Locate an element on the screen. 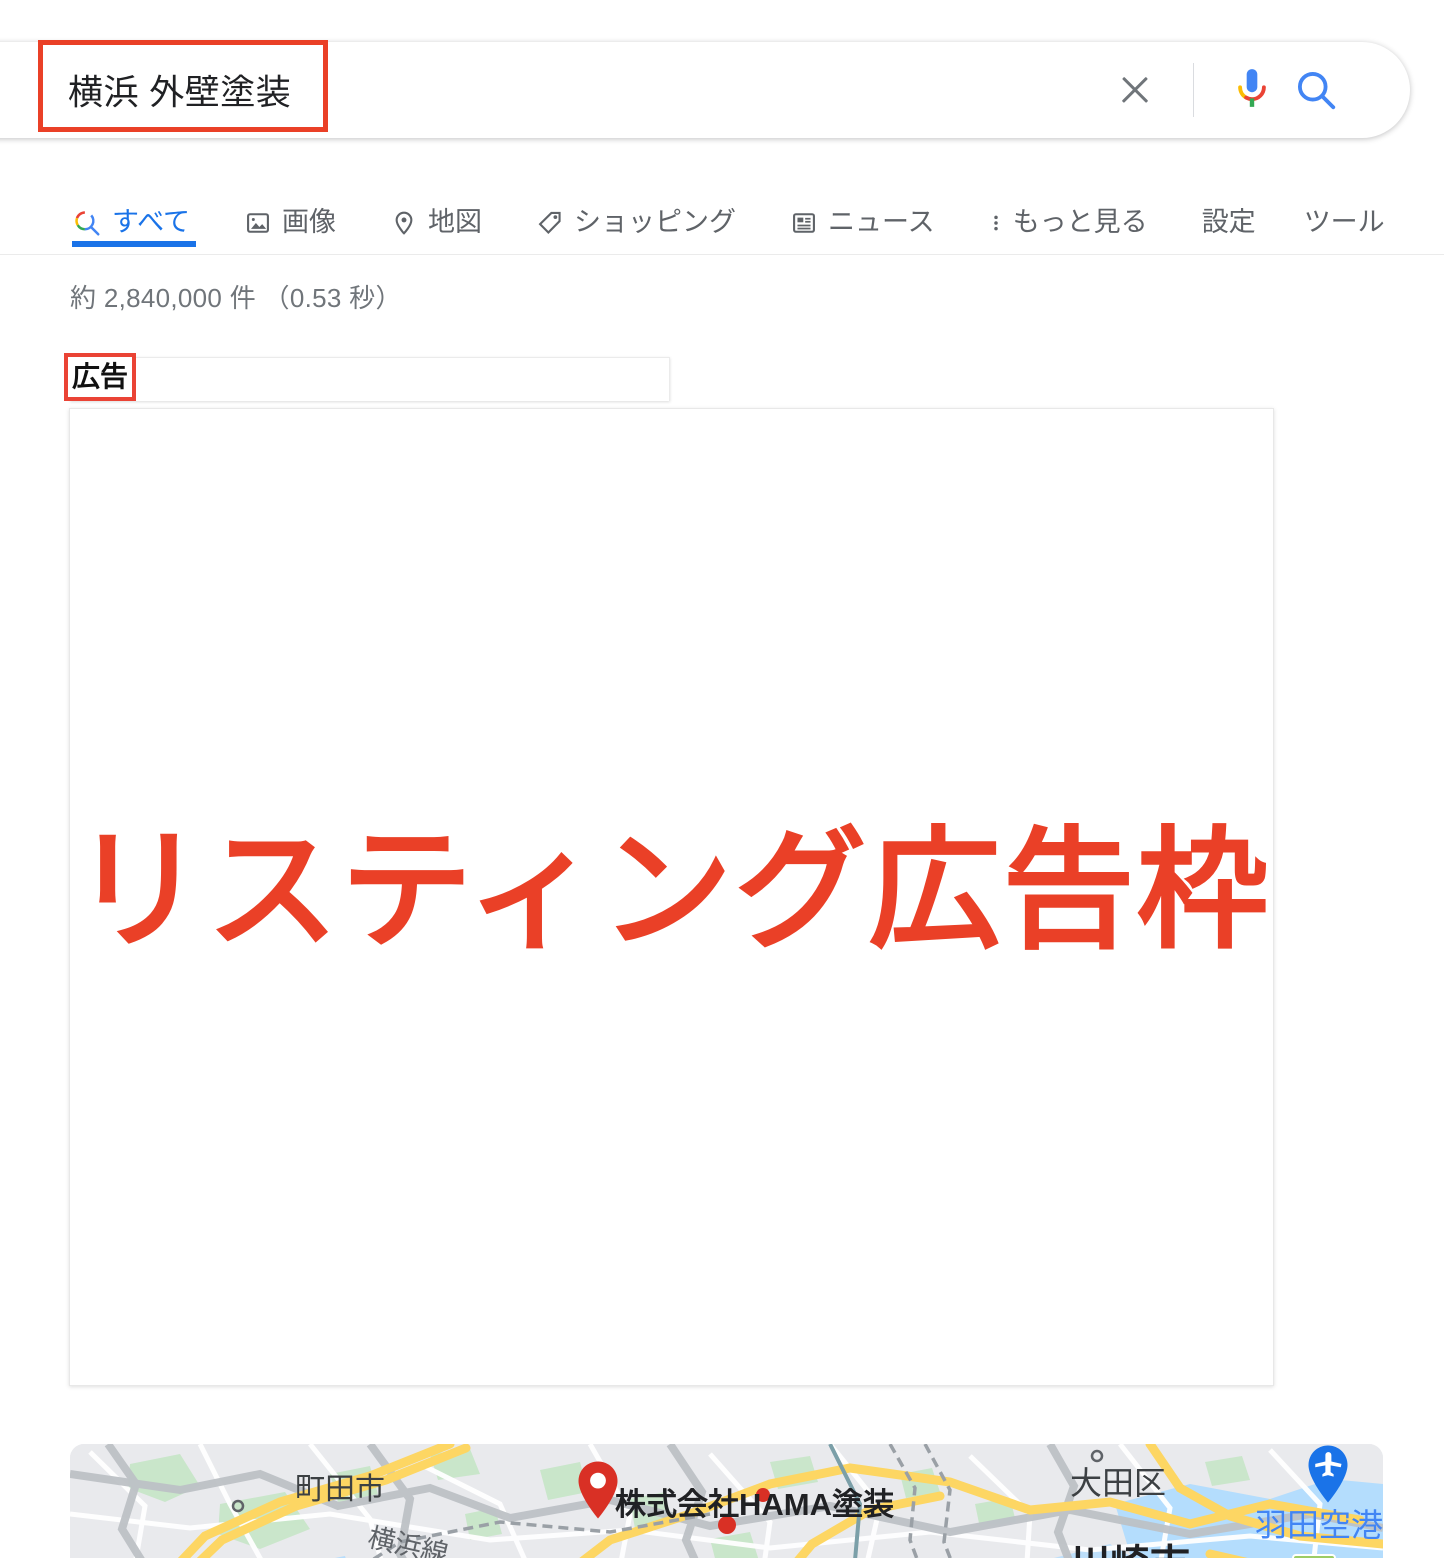 The image size is (1444, 1558). tab-label: 設定 is located at coordinates (1228, 222).